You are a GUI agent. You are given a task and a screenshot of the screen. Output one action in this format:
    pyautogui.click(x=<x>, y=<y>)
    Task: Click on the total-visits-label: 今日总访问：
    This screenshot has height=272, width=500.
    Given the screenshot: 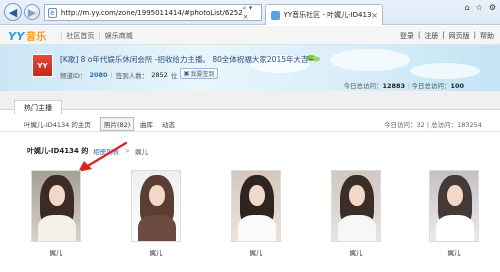 What is the action you would take?
    pyautogui.click(x=431, y=86)
    